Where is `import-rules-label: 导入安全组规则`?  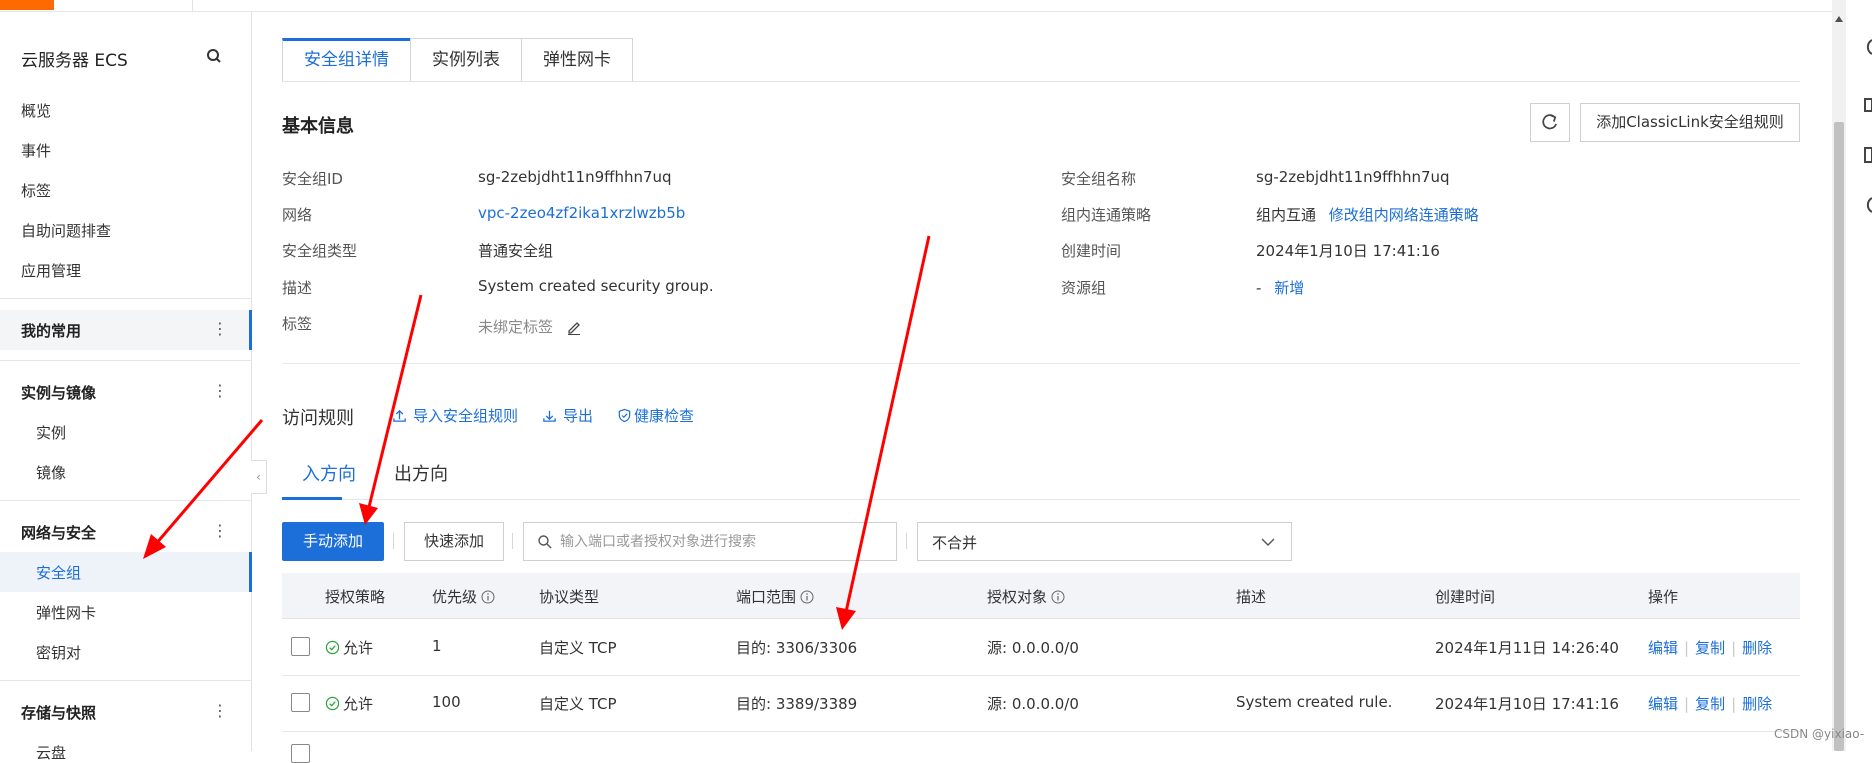 import-rules-label: 导入安全组规则 is located at coordinates (466, 416).